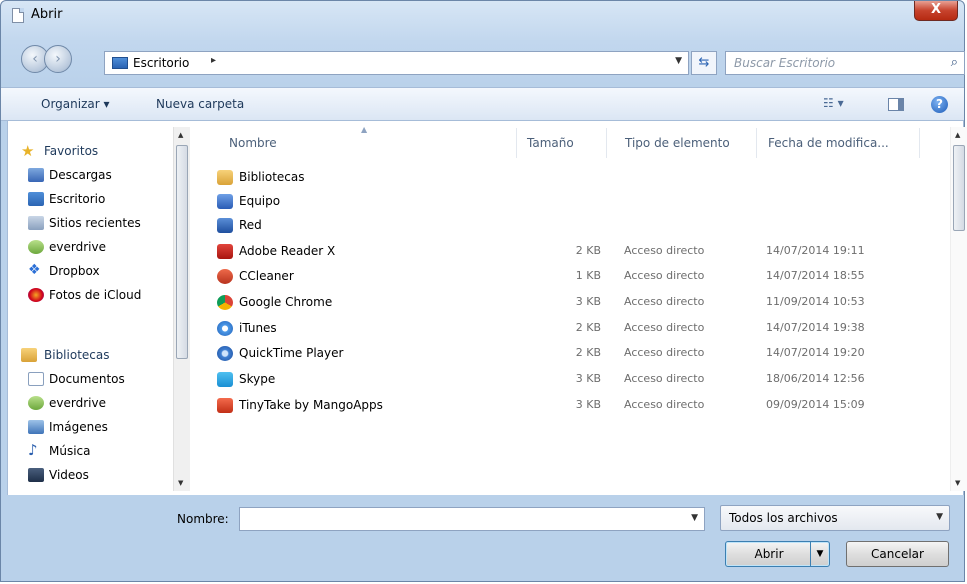 This screenshot has height=584, width=967. I want to click on document-icon, so click(18, 15).